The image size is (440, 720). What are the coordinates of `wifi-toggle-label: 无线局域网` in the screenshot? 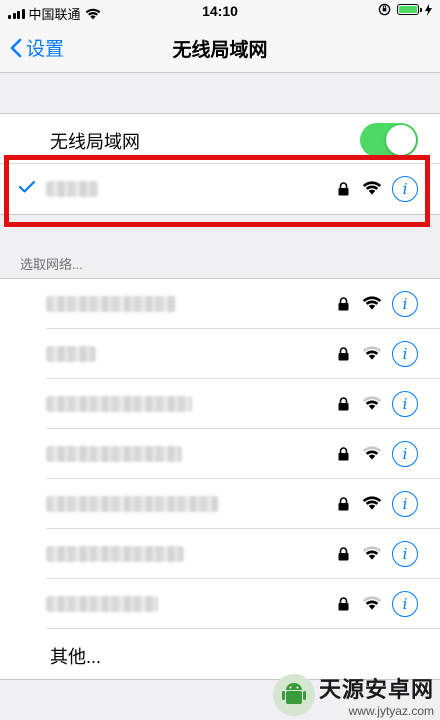 It's located at (95, 142).